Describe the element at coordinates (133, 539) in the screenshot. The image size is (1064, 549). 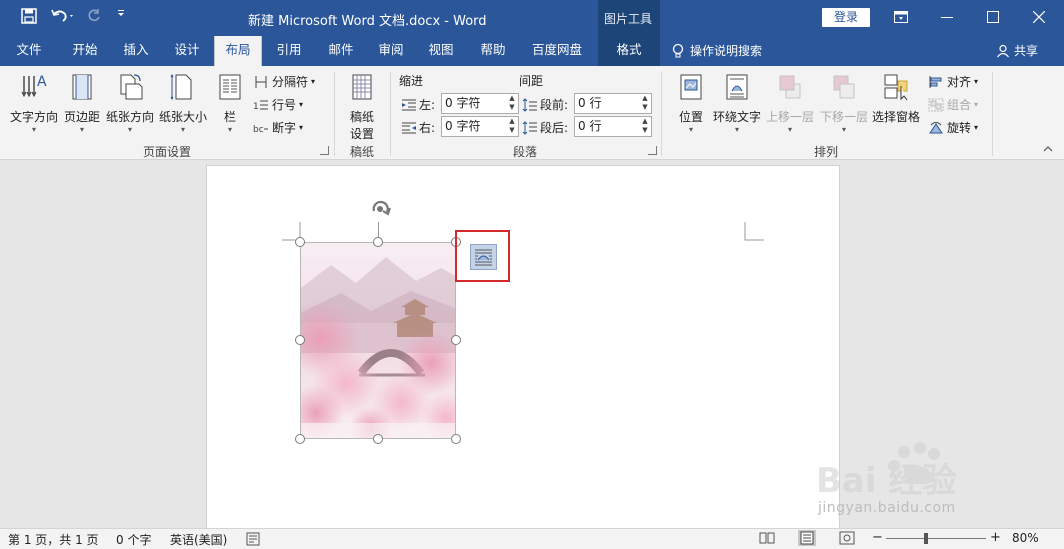
I see `word-count-status: 0 个字` at that location.